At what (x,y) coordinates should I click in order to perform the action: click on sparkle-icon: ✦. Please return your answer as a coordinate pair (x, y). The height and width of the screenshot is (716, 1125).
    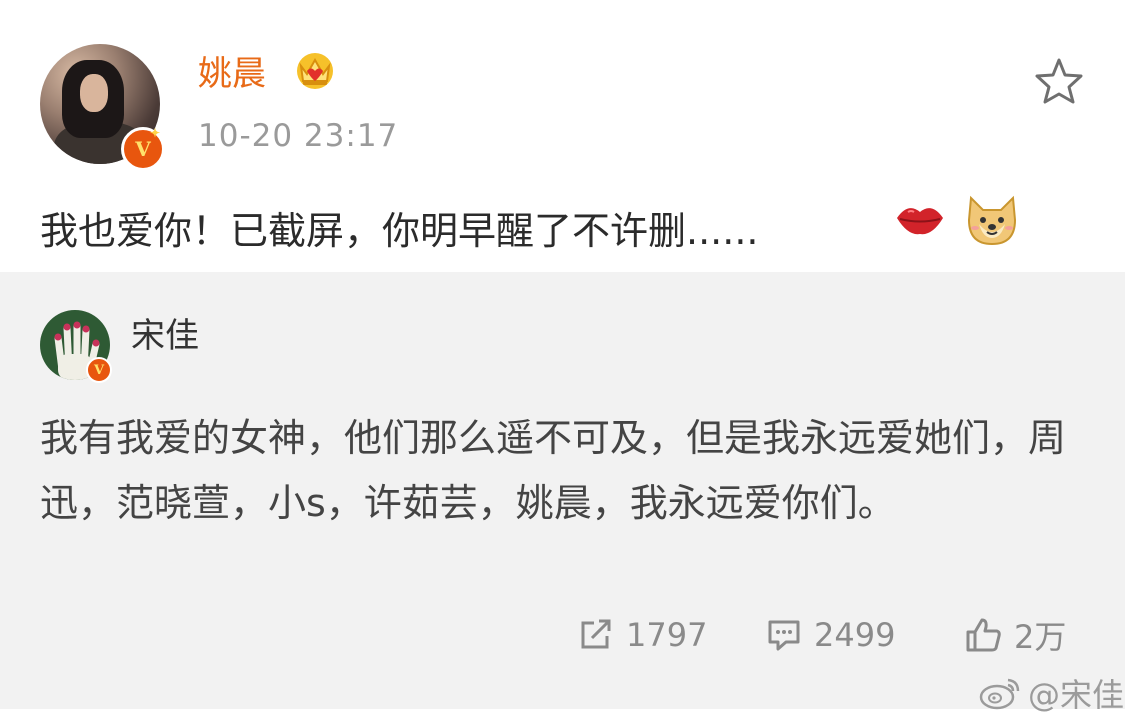
    Looking at the image, I should click on (154, 133).